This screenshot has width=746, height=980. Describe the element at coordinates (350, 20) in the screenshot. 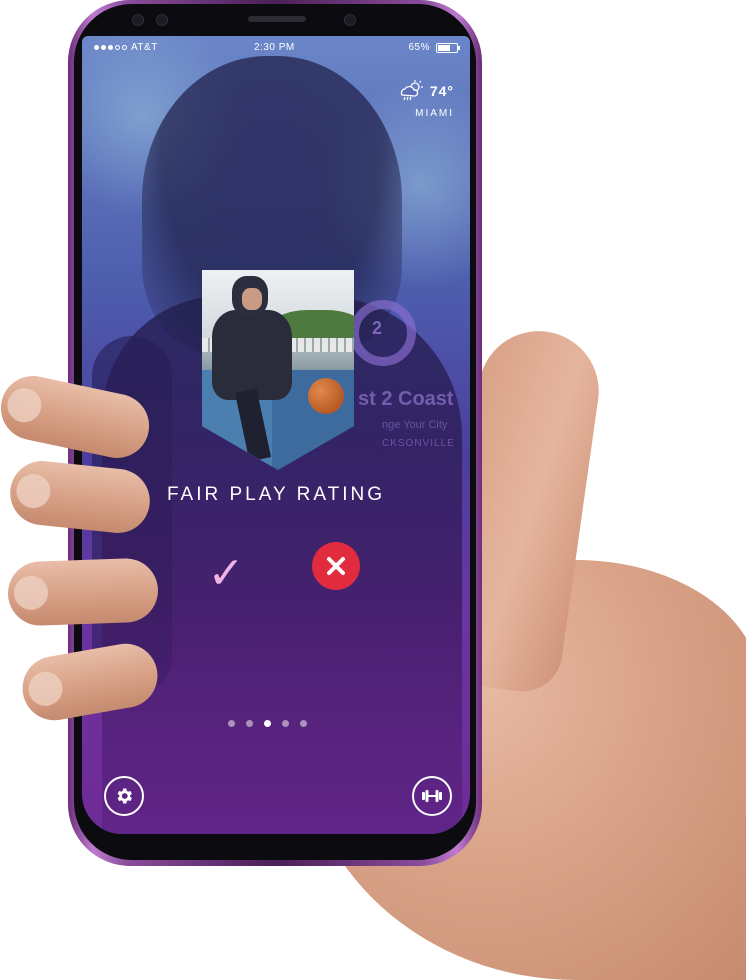

I see `front-camera` at that location.